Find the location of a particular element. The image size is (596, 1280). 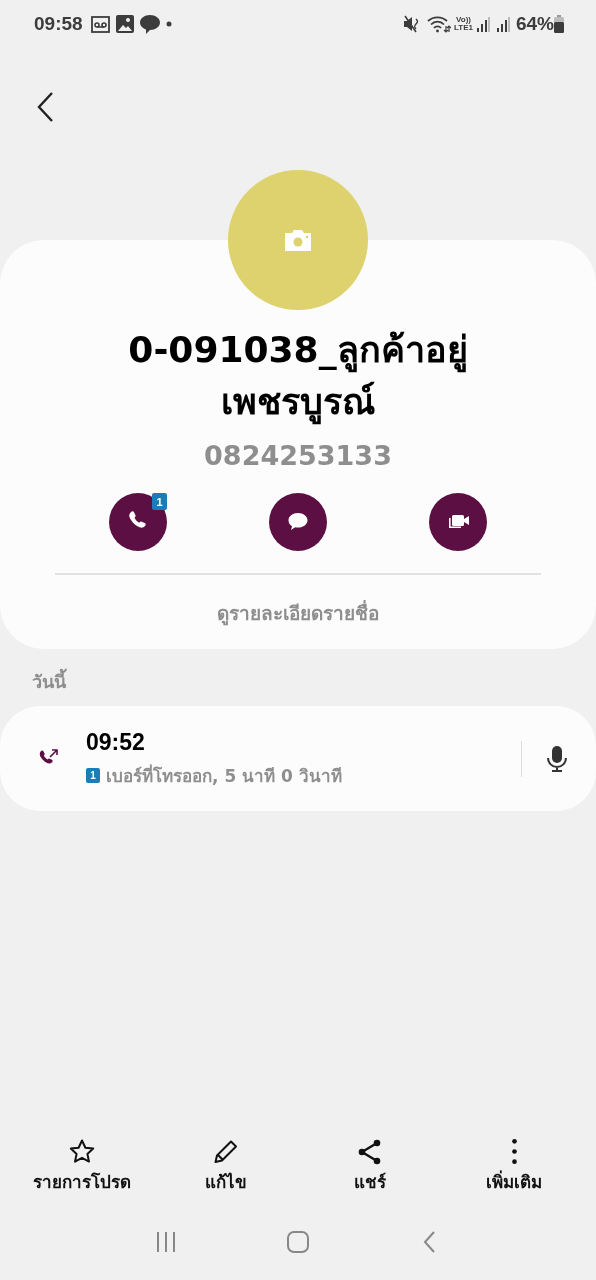

more-icon is located at coordinates (514, 1151).